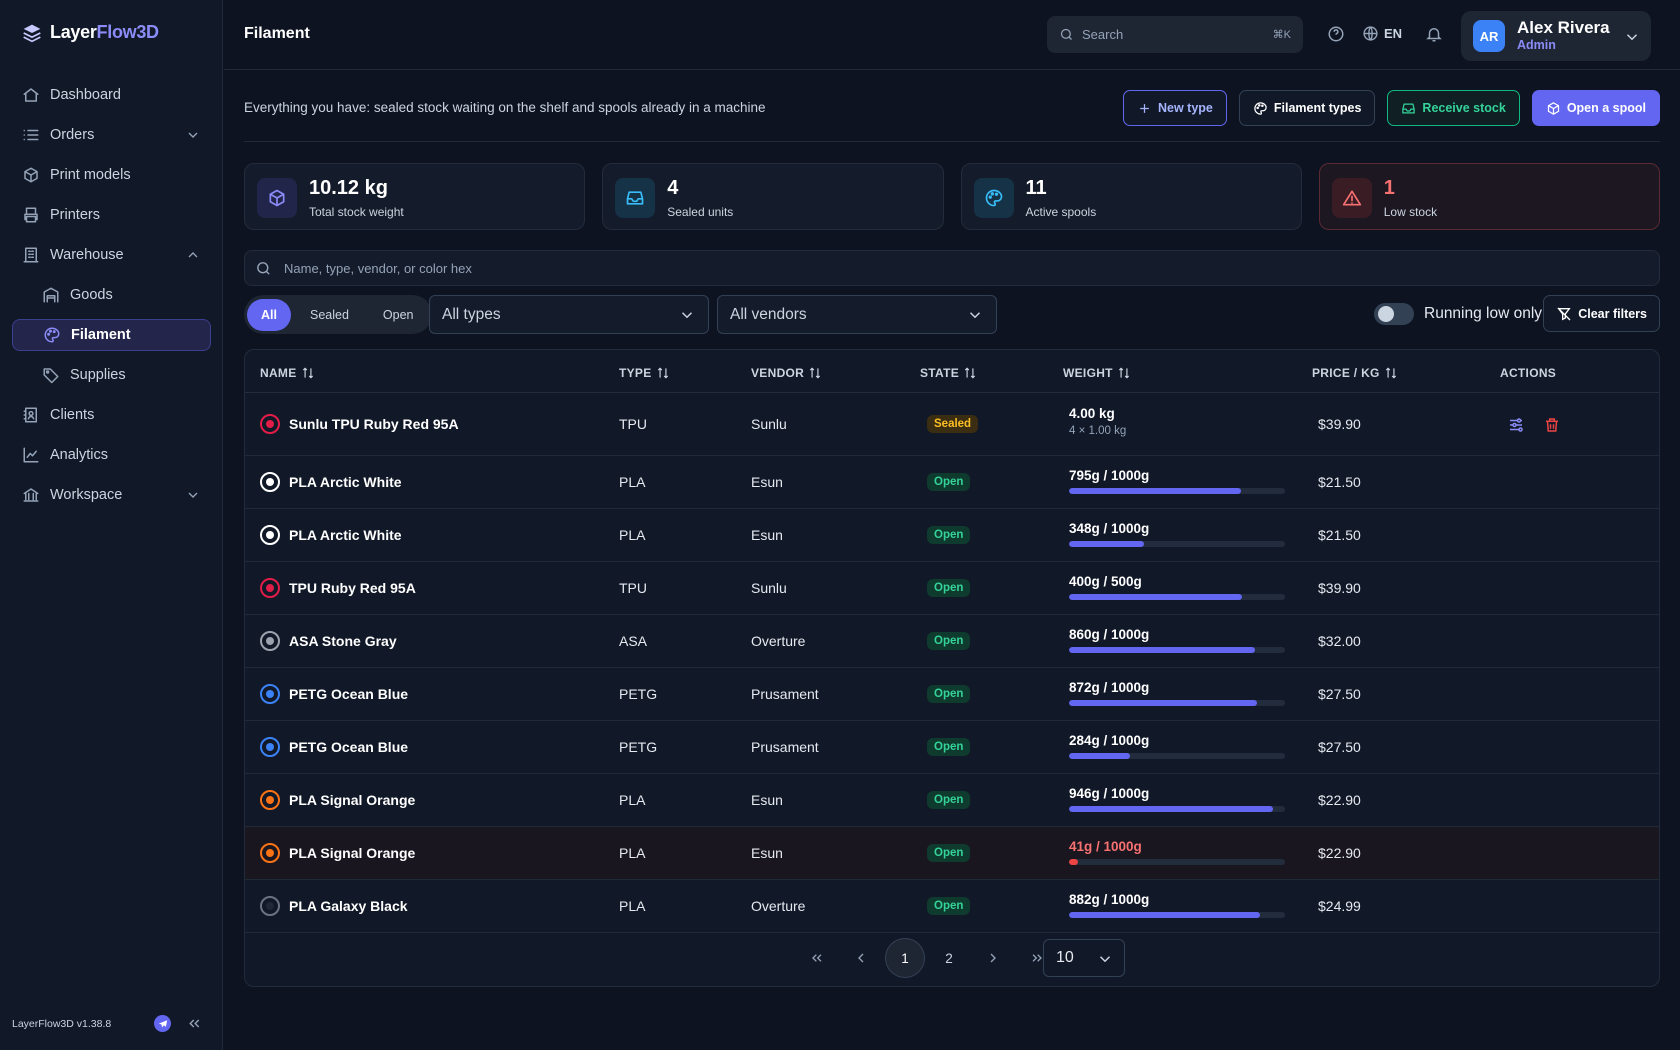 This screenshot has width=1680, height=1050. I want to click on filament-type: PLA, so click(632, 481).